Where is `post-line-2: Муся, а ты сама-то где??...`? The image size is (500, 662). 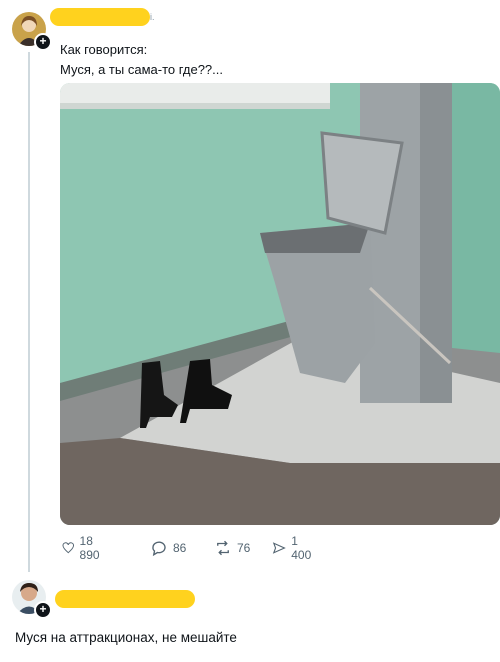 post-line-2: Муся, а ты сама-то где??... is located at coordinates (141, 69).